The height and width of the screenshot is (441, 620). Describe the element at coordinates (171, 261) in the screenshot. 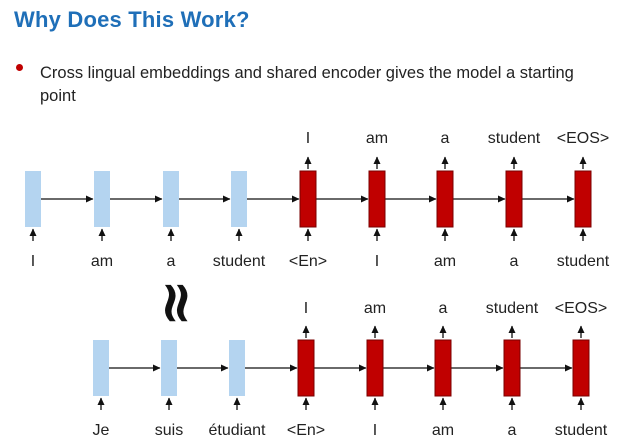

I see `encoder-input-label: a` at that location.